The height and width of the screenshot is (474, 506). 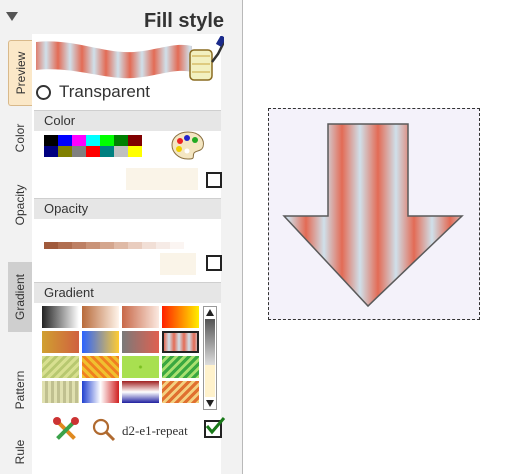 I want to click on tab-rule: Rule, so click(x=20, y=452).